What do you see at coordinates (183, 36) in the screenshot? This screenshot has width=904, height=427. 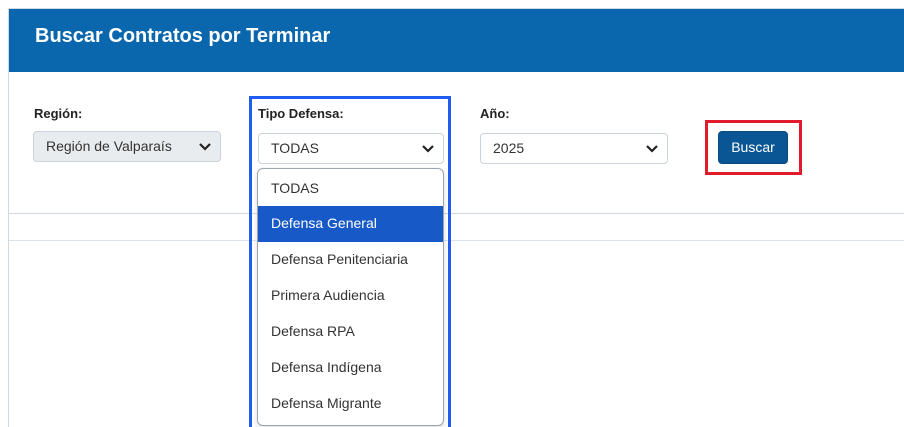 I see `page-title: Buscar Contratos por Terminar` at bounding box center [183, 36].